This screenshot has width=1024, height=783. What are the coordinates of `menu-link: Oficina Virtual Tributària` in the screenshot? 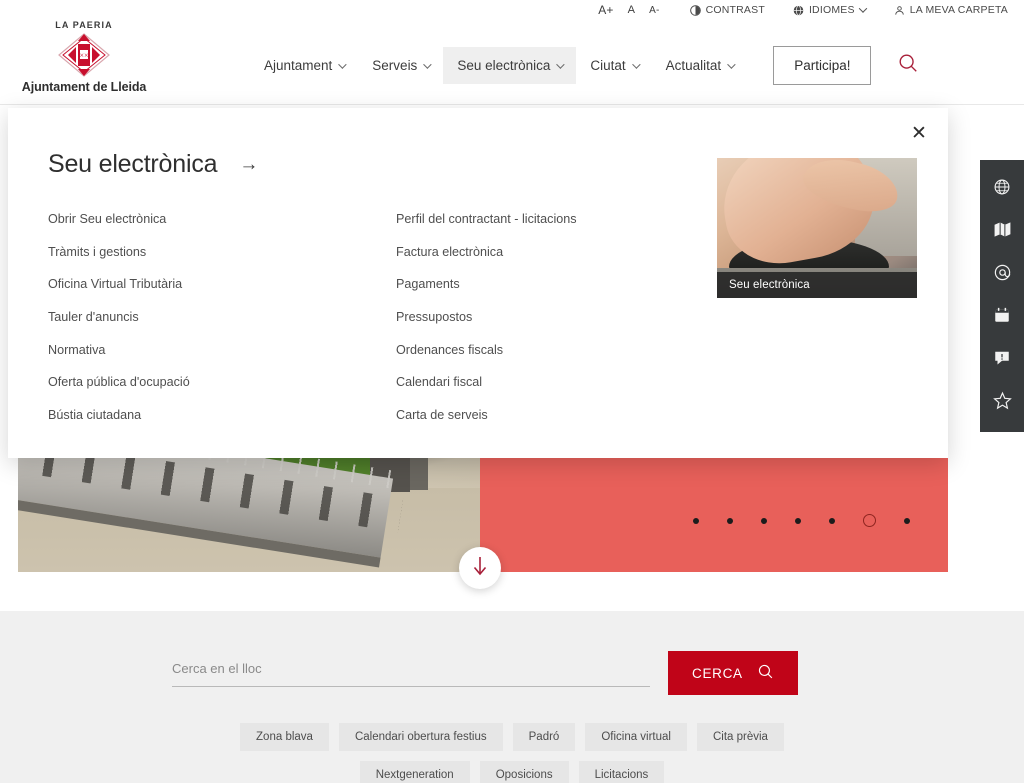 It's located at (222, 284).